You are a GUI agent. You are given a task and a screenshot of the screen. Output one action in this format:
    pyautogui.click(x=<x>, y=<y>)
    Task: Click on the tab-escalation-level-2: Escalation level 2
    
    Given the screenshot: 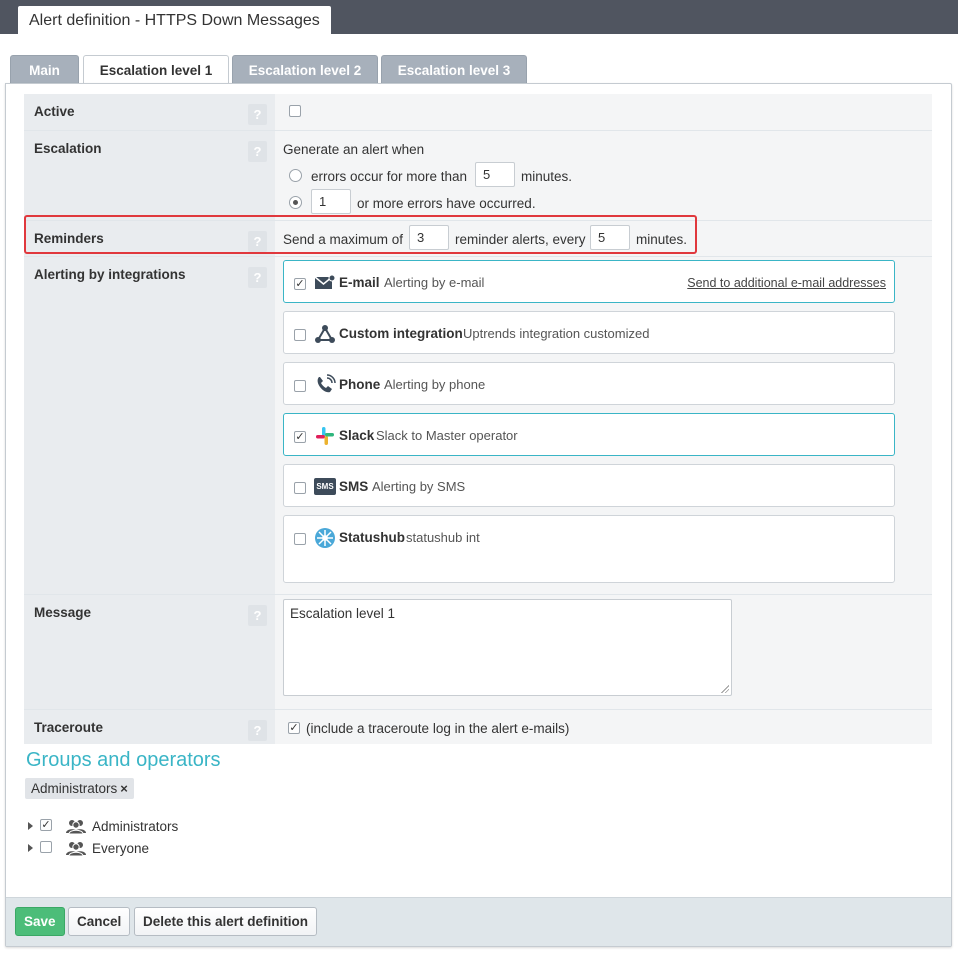 What is the action you would take?
    pyautogui.click(x=305, y=69)
    